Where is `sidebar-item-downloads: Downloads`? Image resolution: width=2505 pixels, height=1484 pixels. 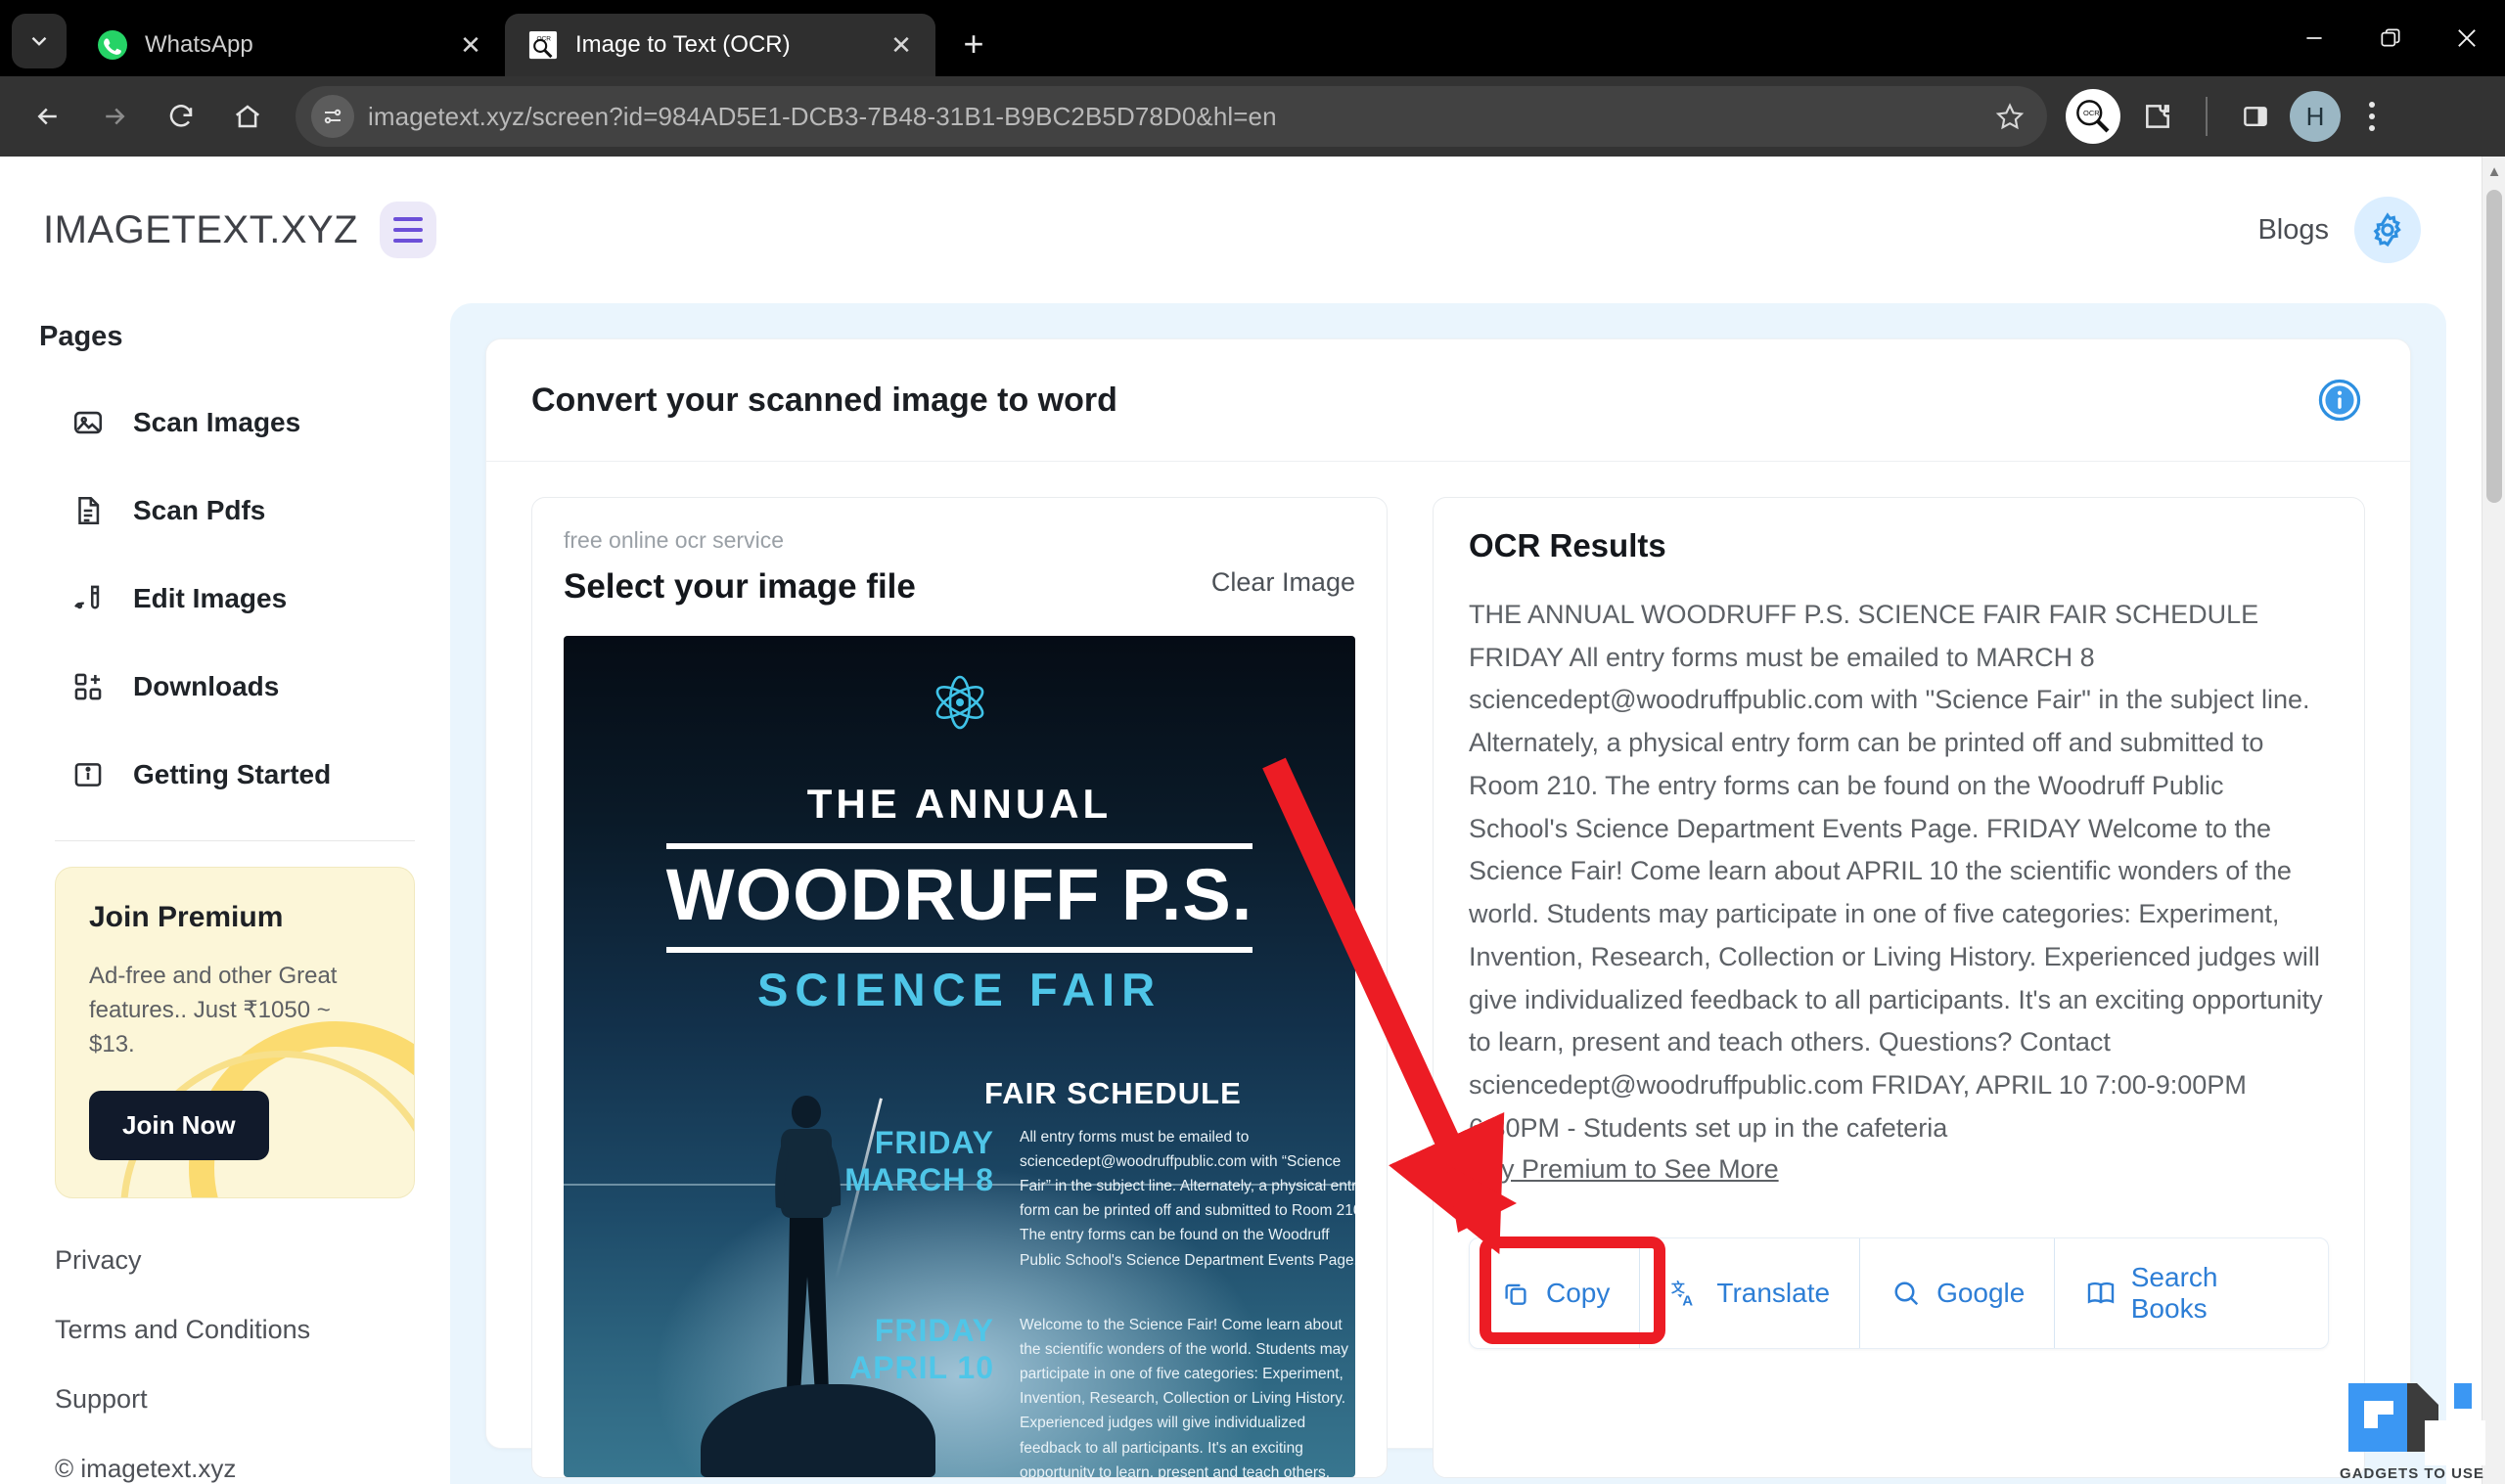
sidebar-item-downloads: Downloads is located at coordinates (227, 687).